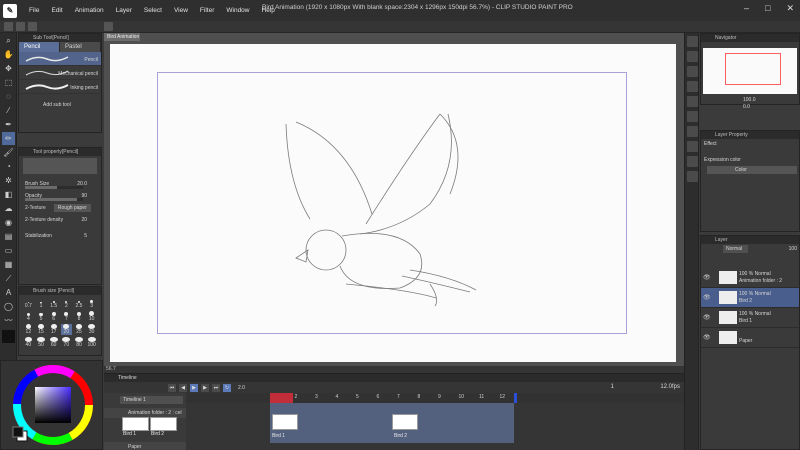  Describe the element at coordinates (122, 37) in the screenshot. I see `canvas-tab: Bird Animation` at that location.